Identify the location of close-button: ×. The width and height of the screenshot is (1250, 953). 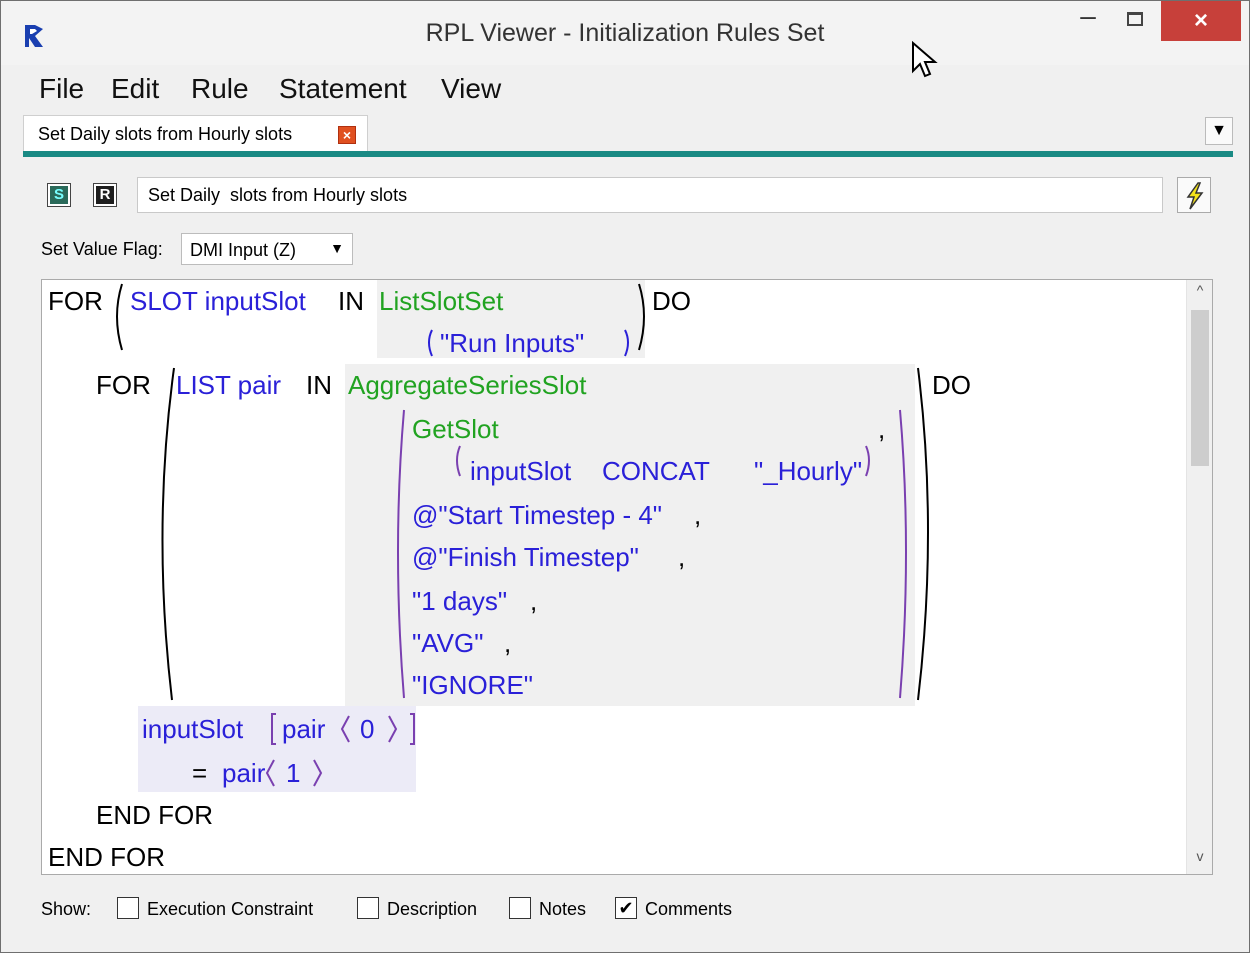
(1201, 21).